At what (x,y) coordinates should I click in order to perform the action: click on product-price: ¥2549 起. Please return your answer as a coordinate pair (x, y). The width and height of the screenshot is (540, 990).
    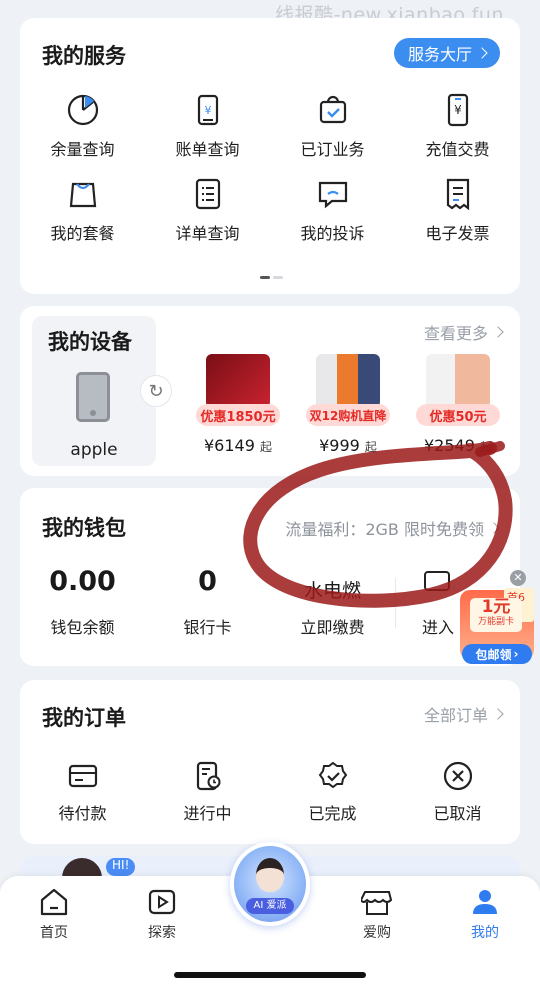
    Looking at the image, I should click on (457, 445).